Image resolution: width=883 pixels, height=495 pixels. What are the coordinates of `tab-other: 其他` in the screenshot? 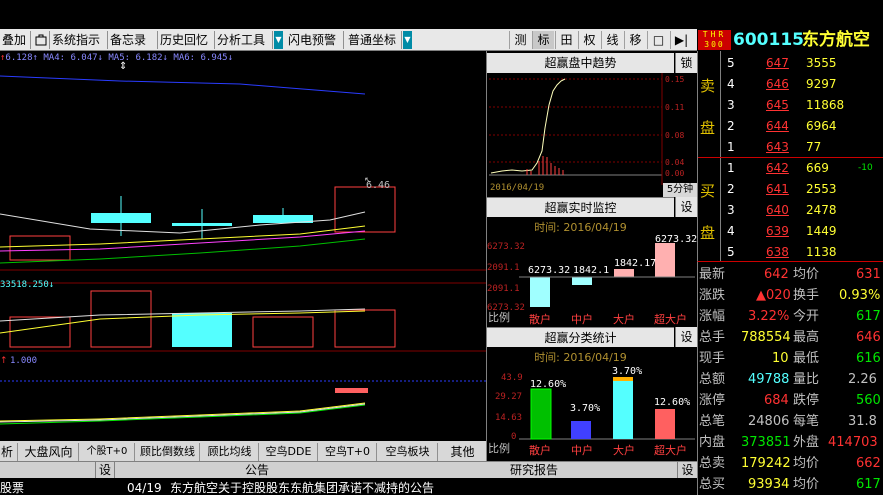 It's located at (462, 452).